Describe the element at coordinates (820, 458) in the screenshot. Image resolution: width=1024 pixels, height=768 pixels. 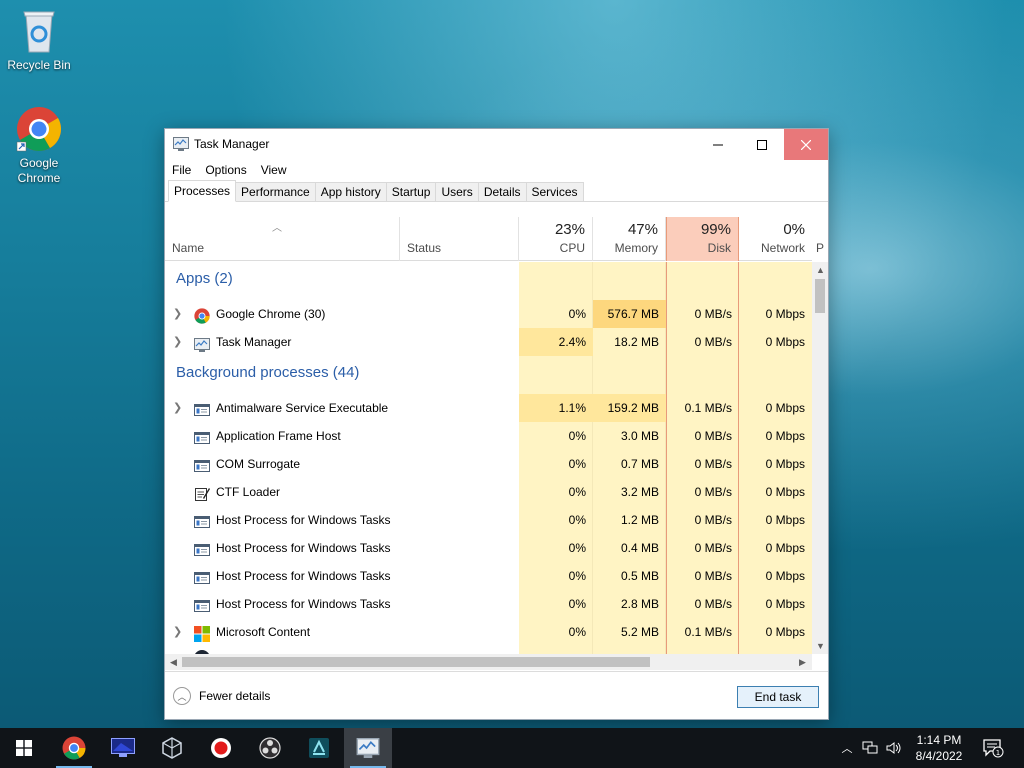
I see `vertical-scrollbar: ▲ ▼` at that location.